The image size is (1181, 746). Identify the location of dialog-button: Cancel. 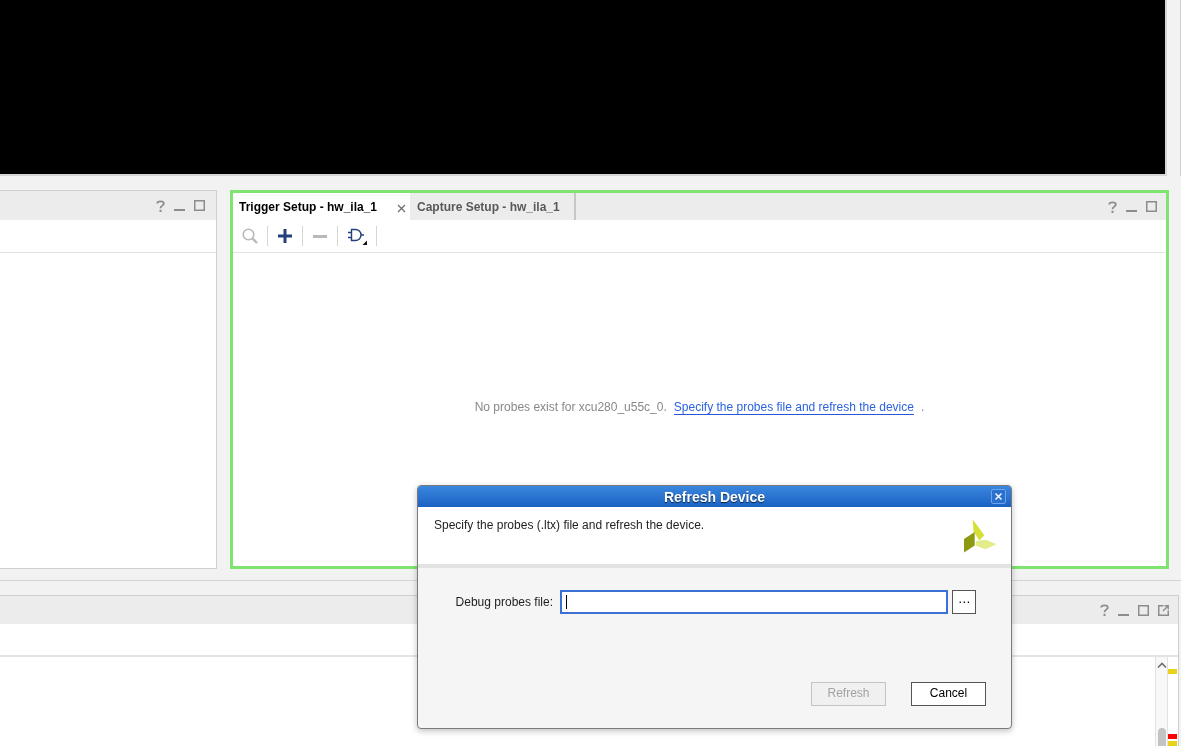
(948, 694).